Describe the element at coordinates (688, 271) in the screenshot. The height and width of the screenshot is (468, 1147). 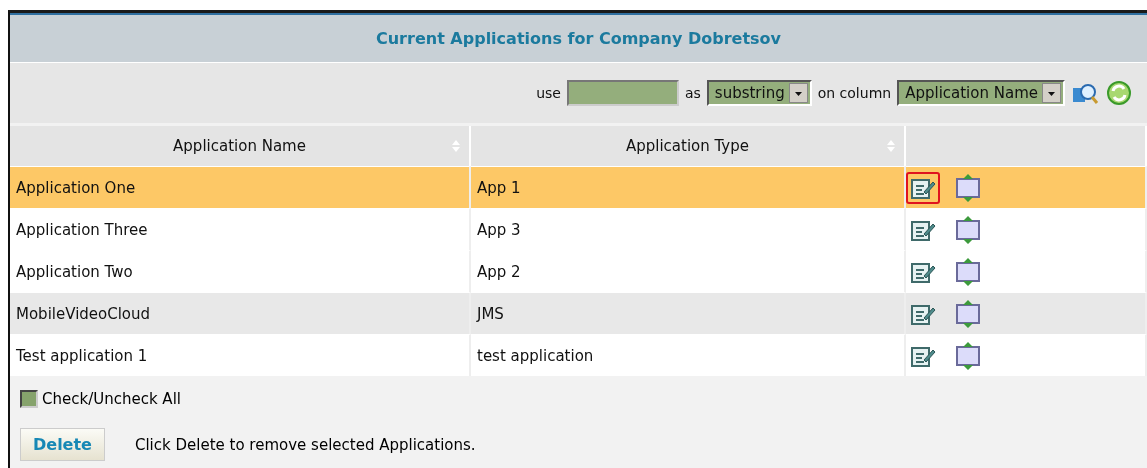
I see `table-cell: App 2` at that location.